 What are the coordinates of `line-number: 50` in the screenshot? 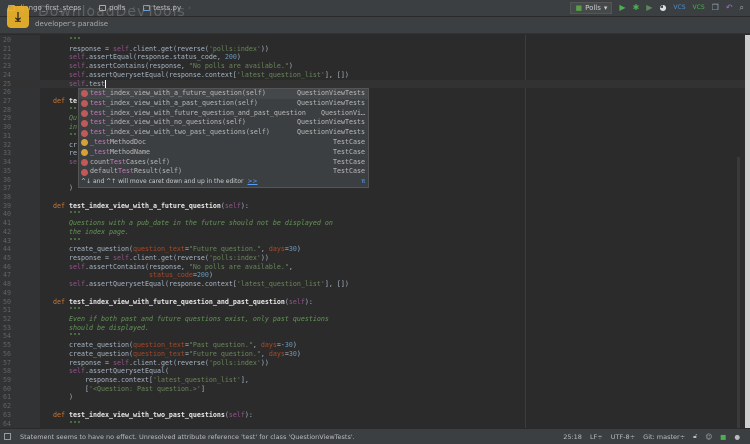 It's located at (7, 301).